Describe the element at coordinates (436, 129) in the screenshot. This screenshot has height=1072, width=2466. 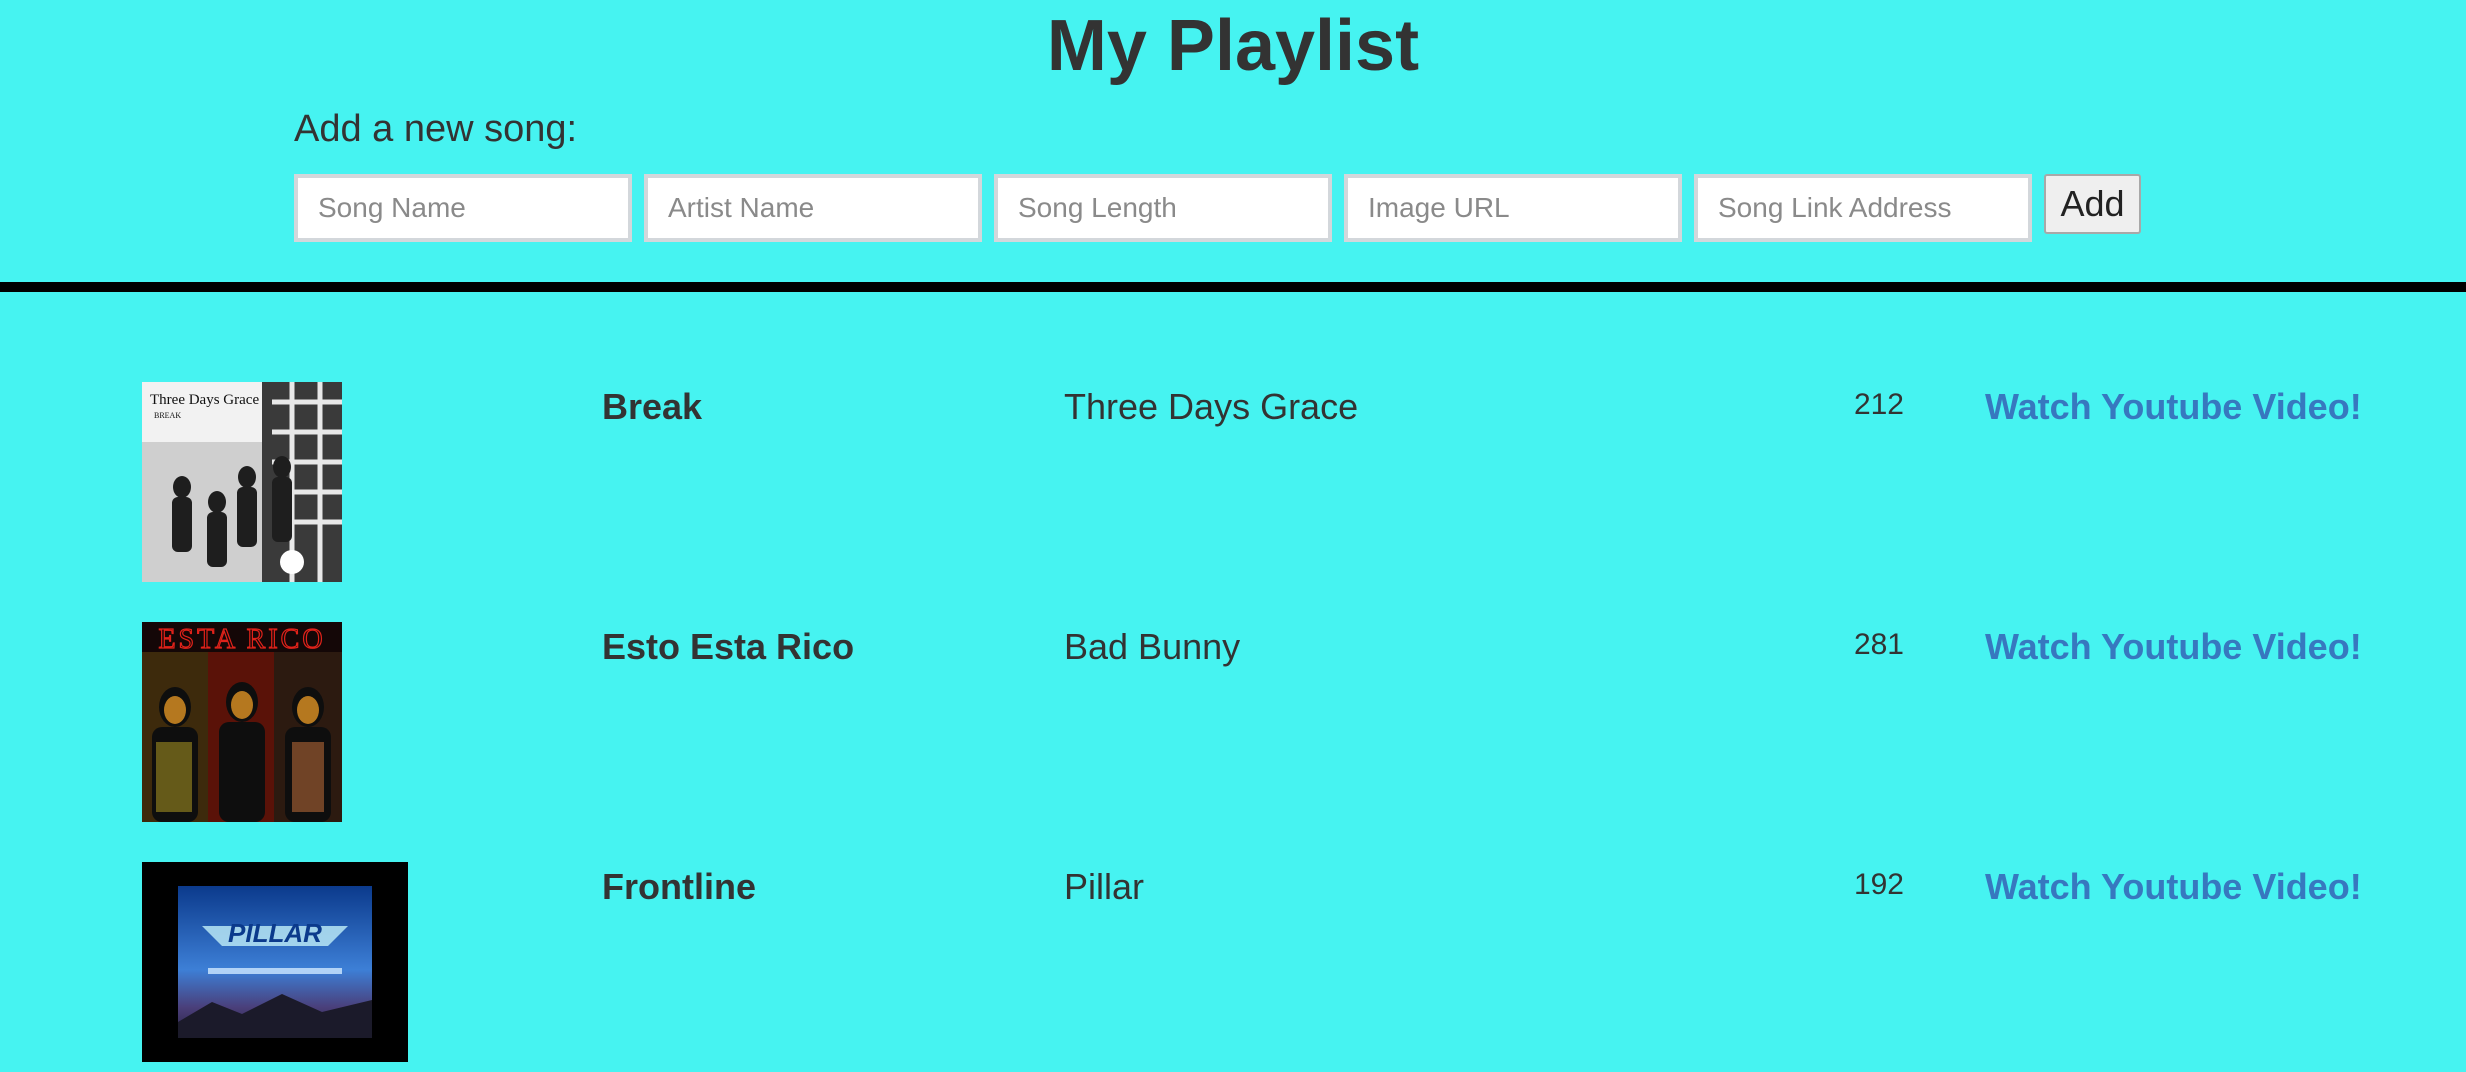
I see `add-song-label: Add a new song:` at that location.